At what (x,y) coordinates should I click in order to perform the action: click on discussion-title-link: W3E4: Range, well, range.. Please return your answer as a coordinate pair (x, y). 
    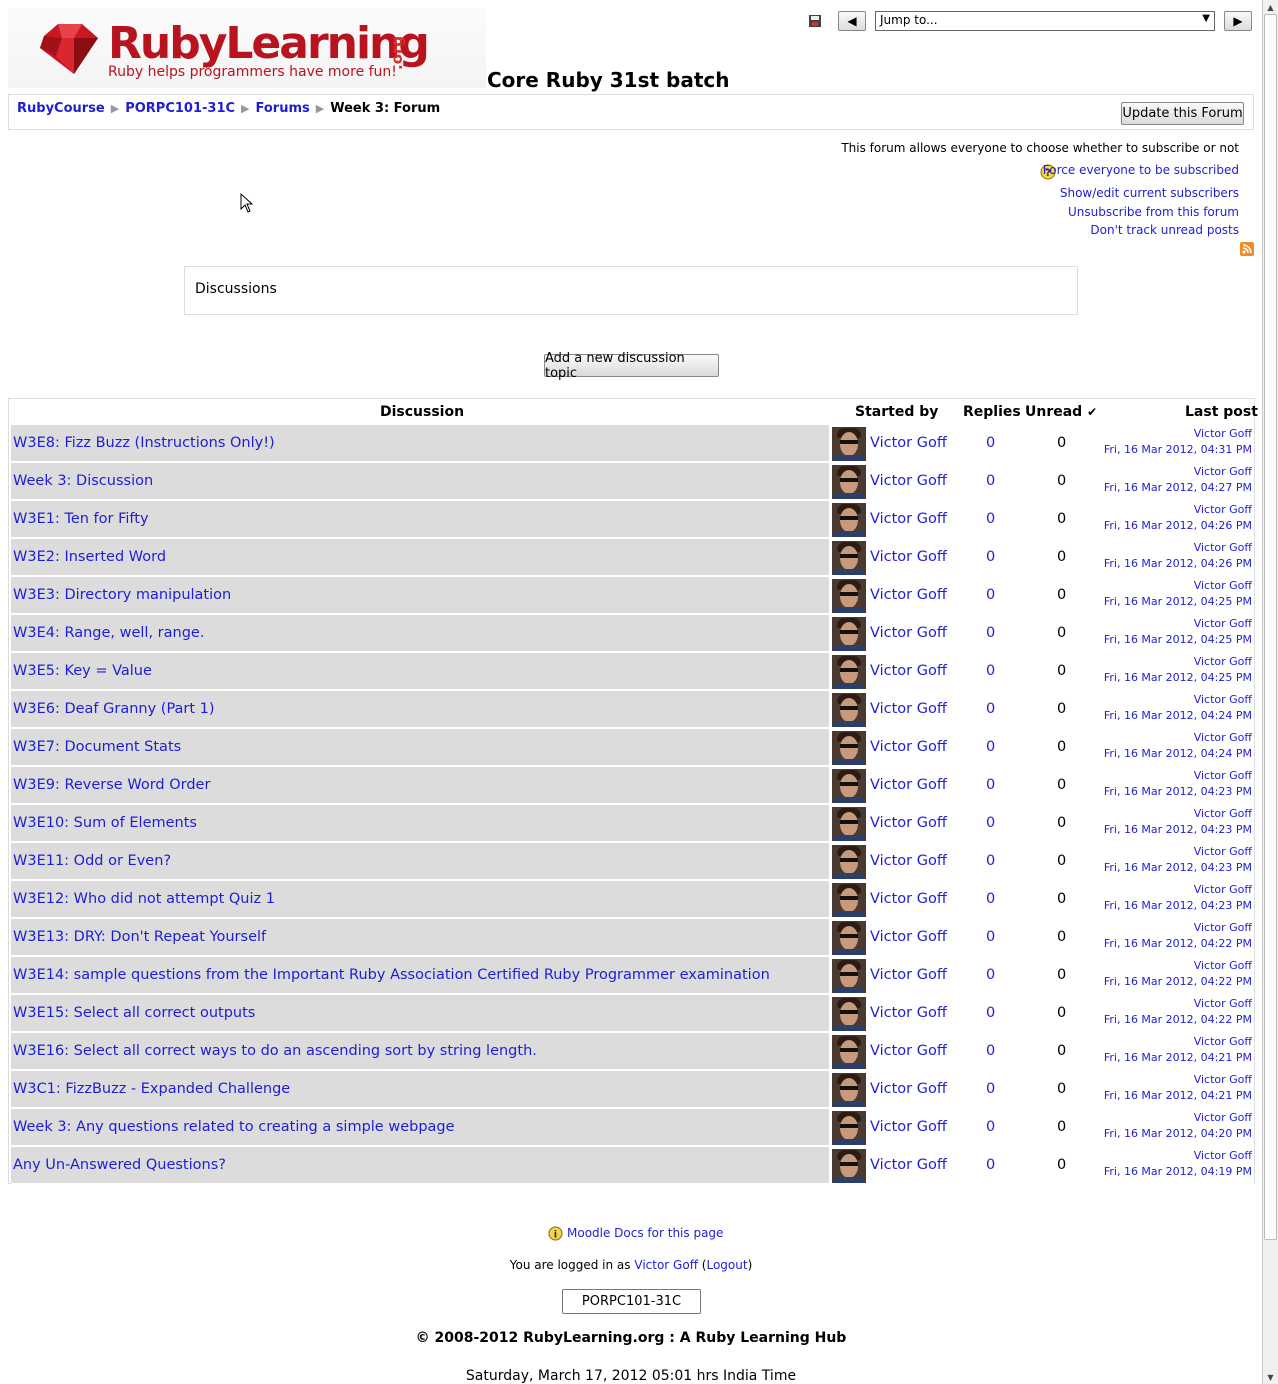
    Looking at the image, I should click on (108, 633).